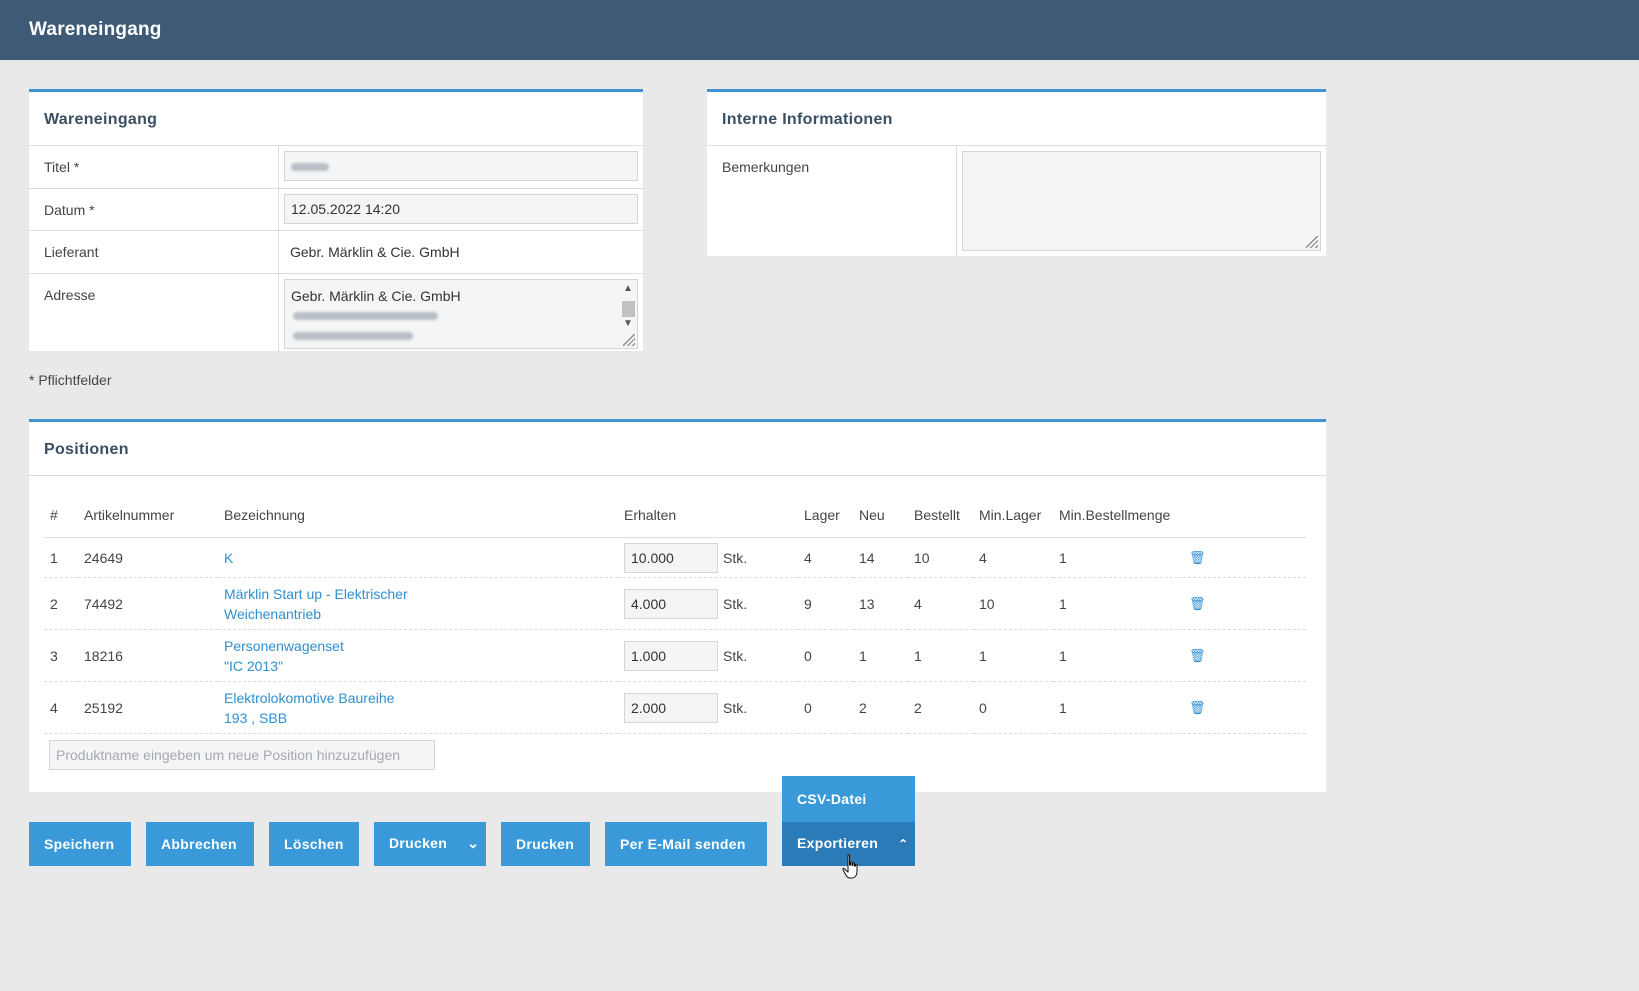 The height and width of the screenshot is (991, 1639). Describe the element at coordinates (148, 603) in the screenshot. I see `article-number: 74492` at that location.